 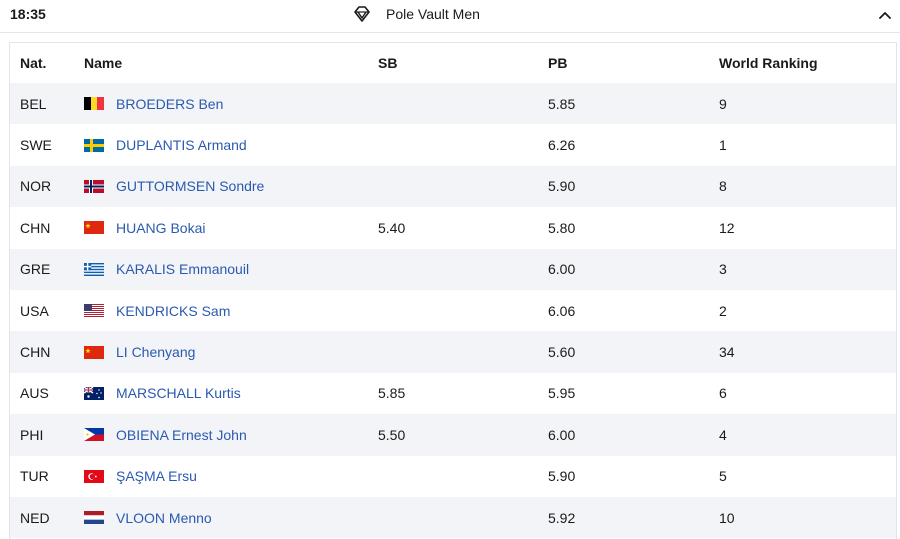 I want to click on flag-sweden-icon, so click(x=94, y=145).